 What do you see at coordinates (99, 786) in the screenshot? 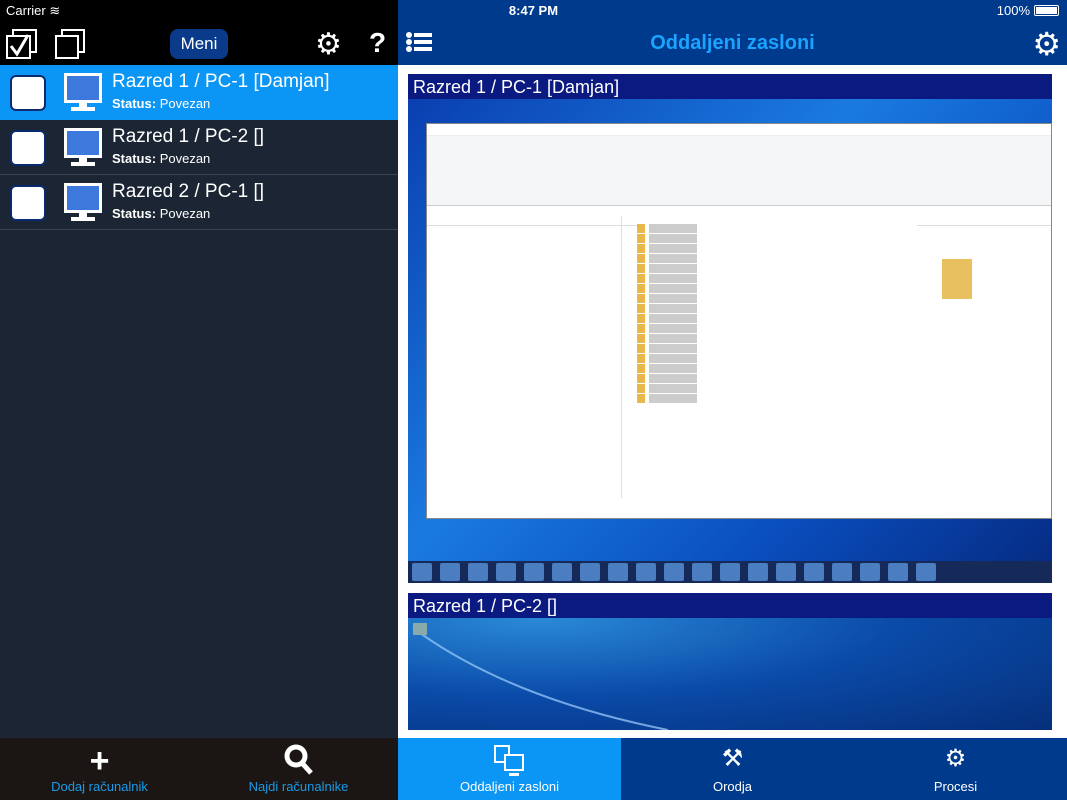
I see `add-computer-label: Dodaj računalnik` at bounding box center [99, 786].